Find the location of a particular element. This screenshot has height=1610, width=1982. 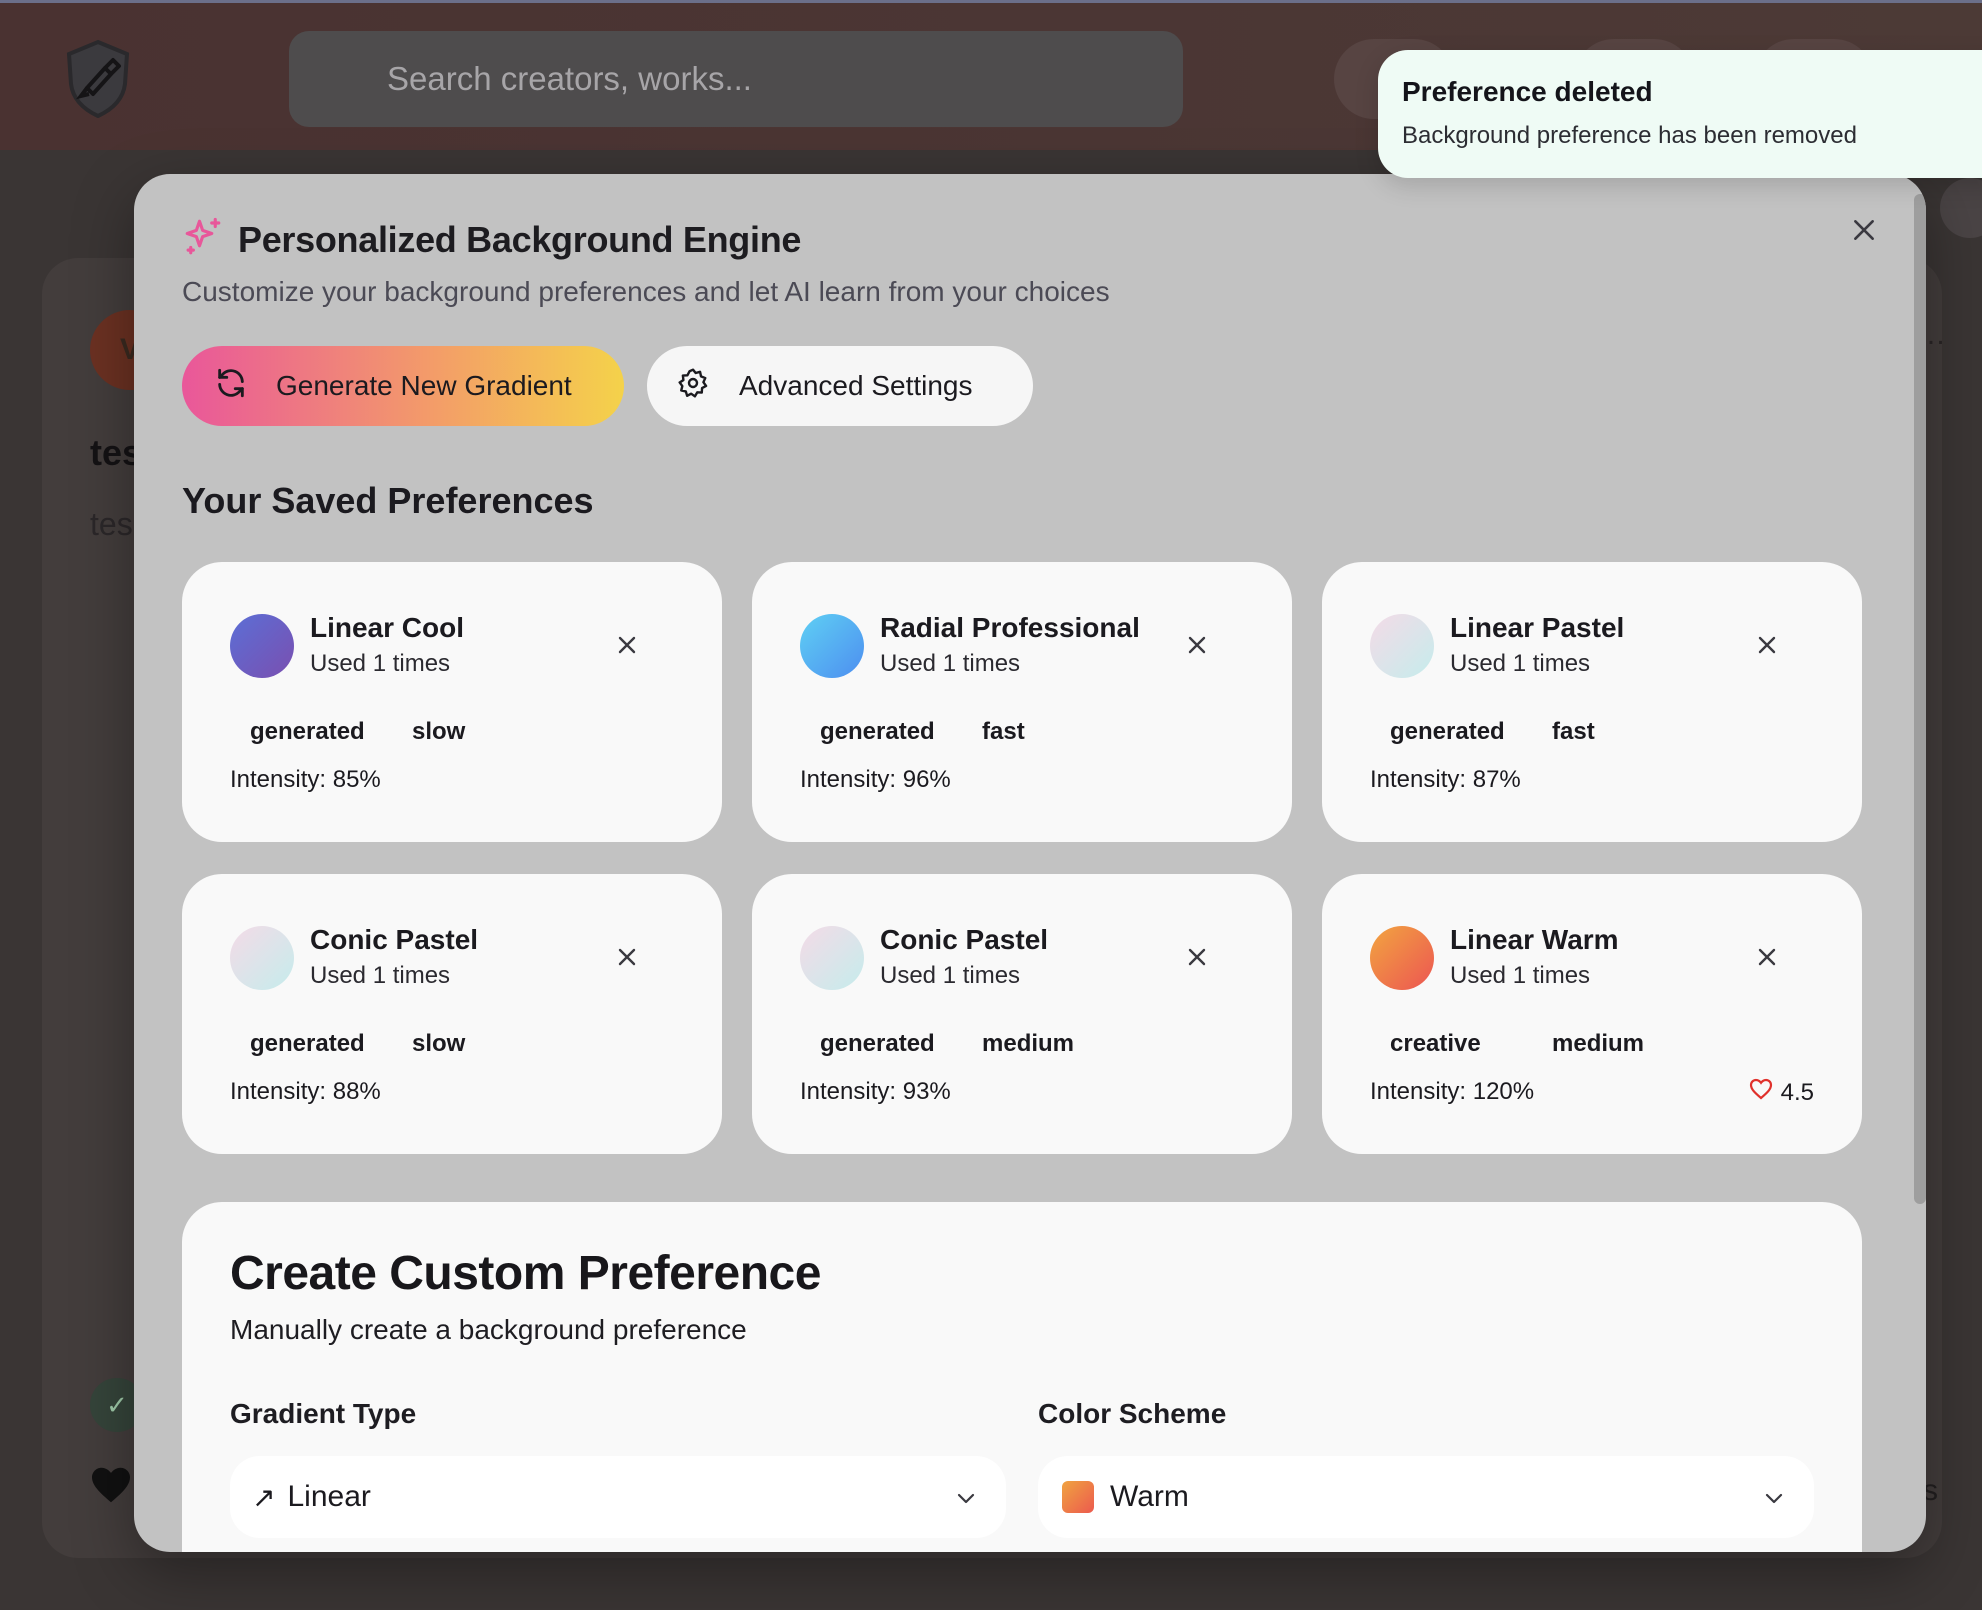

preference-intensity: Intensity: 96% is located at coordinates (875, 779).